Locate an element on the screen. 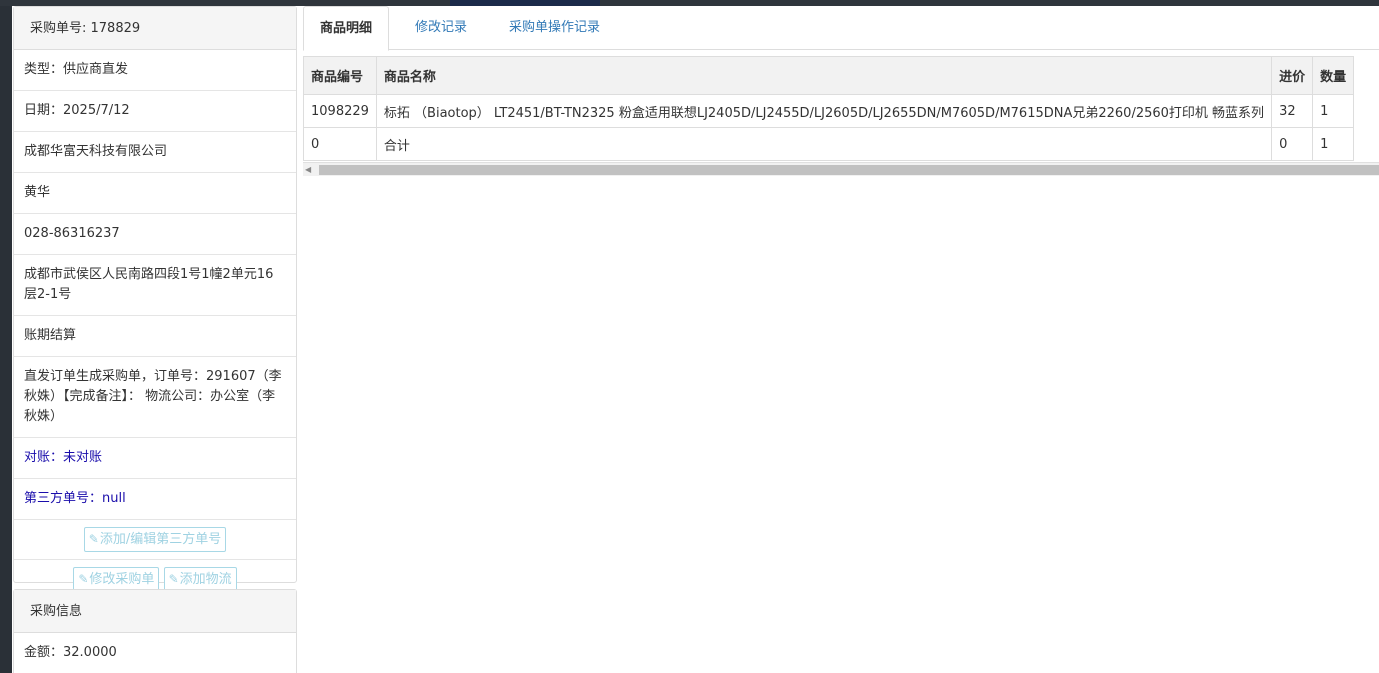 Image resolution: width=1379 pixels, height=673 pixels. header-quantity: 数量 is located at coordinates (1333, 75).